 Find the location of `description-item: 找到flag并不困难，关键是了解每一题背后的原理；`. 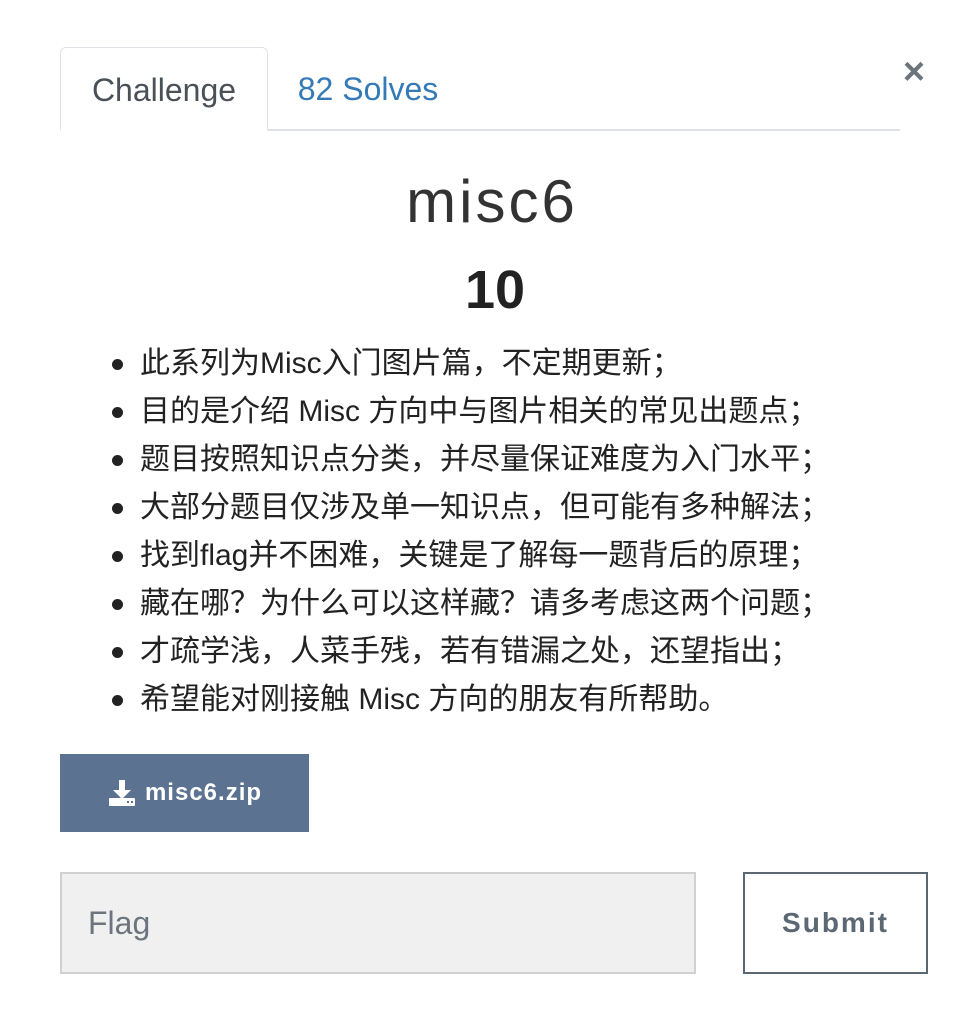

description-item: 找到flag并不困难，关键是了解每一题背后的原理； is located at coordinates (510, 556).